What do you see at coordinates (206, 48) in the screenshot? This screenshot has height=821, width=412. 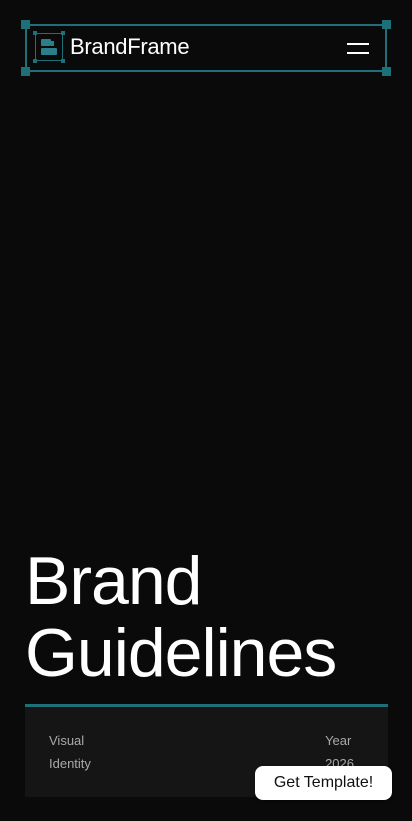 I see `site-header: BrandFrame` at bounding box center [206, 48].